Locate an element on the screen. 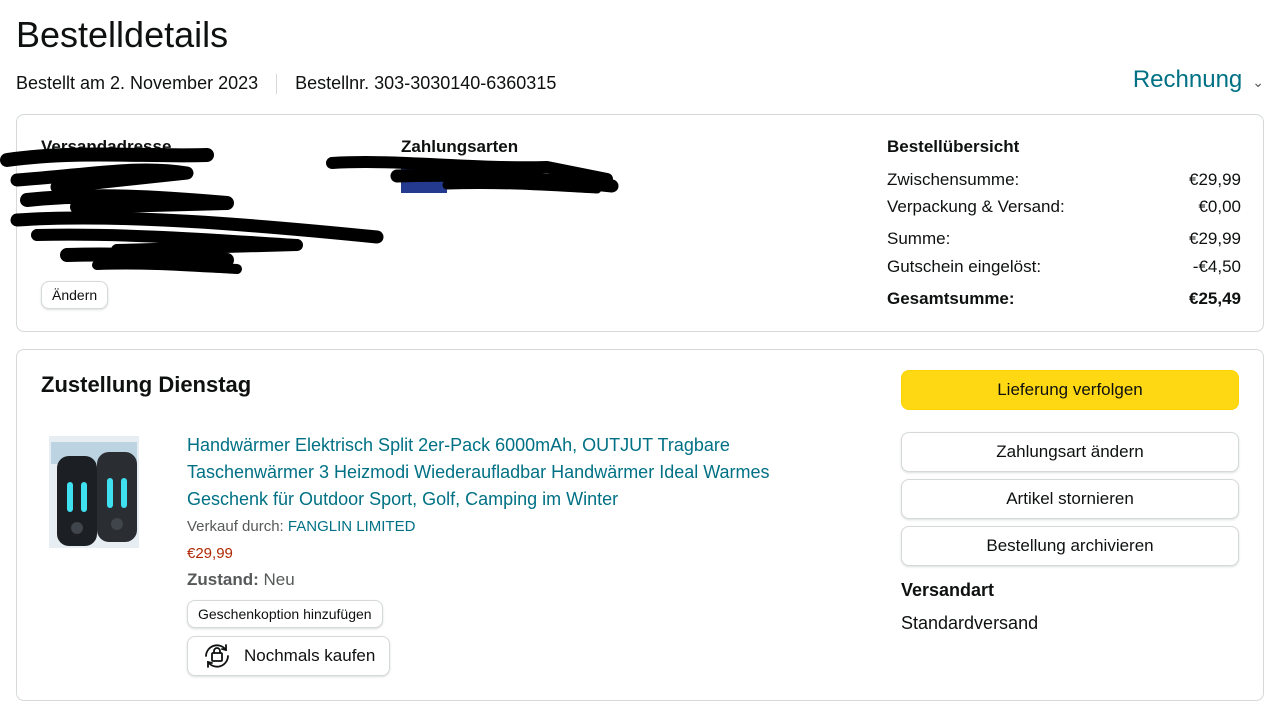  invoice-dropdown: Rechnung ⌄ is located at coordinates (1198, 80).